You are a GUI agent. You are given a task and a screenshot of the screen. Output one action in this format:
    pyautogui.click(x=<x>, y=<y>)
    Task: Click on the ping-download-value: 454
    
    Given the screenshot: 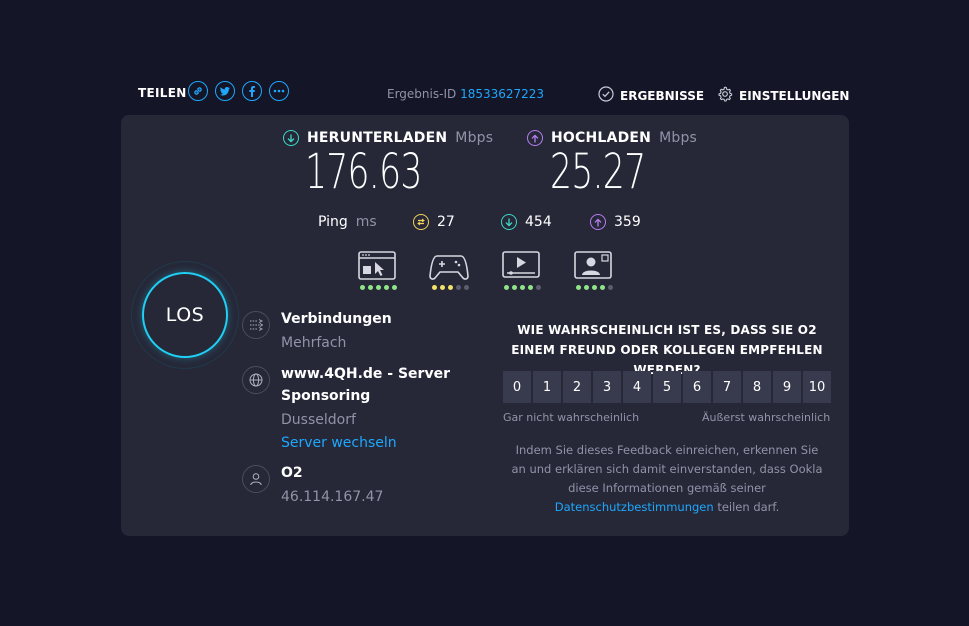 What is the action you would take?
    pyautogui.click(x=538, y=222)
    